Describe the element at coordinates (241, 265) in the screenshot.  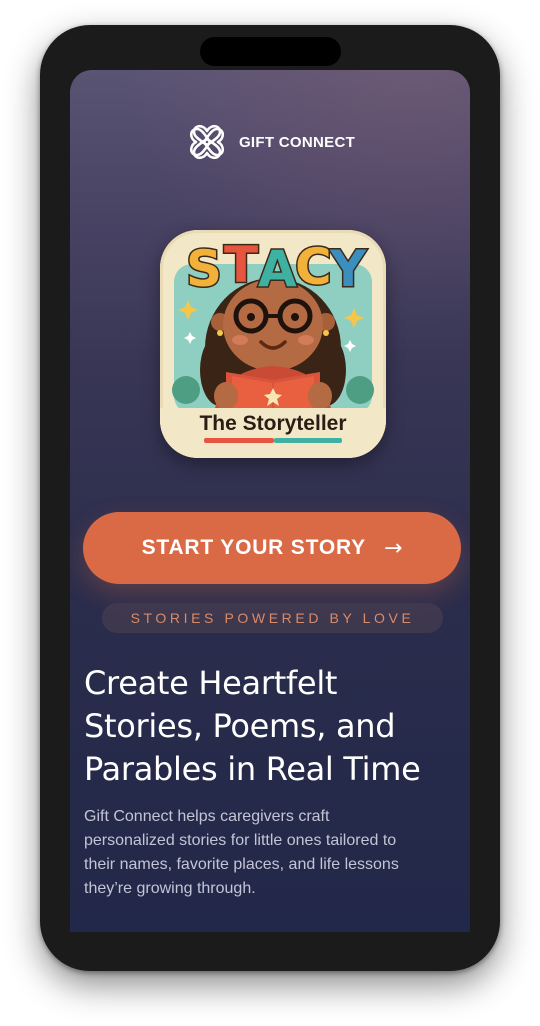
I see `app-icon-title-letter: T` at that location.